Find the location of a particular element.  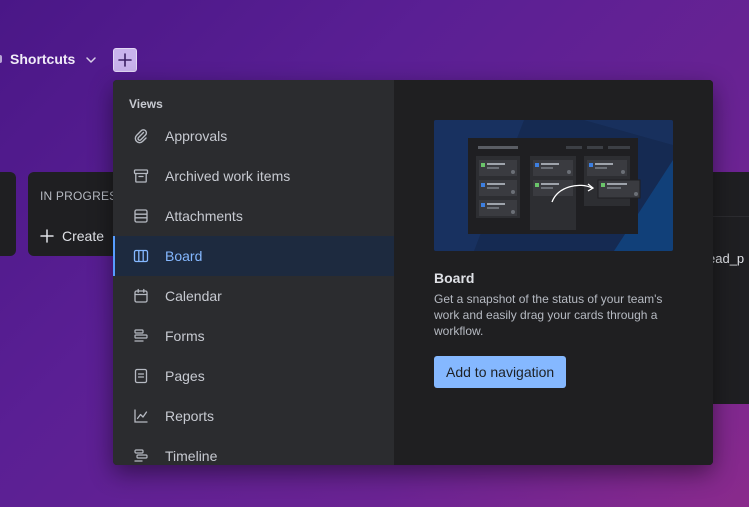

add-to-navigation-button: Add to navigation is located at coordinates (500, 372).